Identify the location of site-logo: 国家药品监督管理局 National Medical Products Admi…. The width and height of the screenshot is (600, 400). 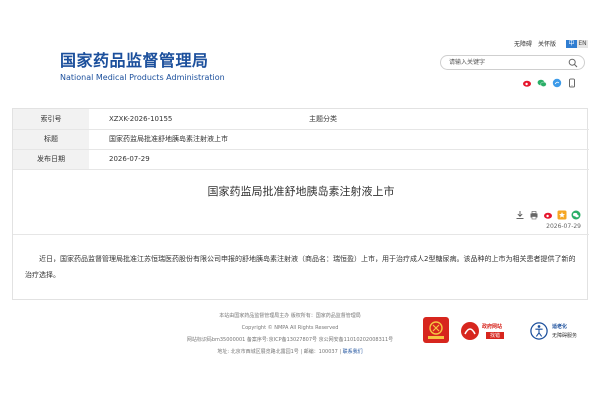
(142, 64).